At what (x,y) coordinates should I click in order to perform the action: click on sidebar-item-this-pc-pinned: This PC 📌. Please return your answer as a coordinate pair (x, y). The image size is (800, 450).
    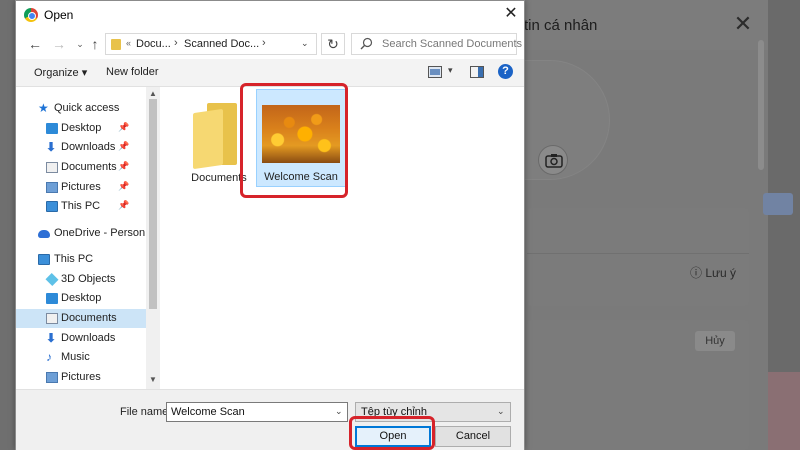
    Looking at the image, I should click on (81, 206).